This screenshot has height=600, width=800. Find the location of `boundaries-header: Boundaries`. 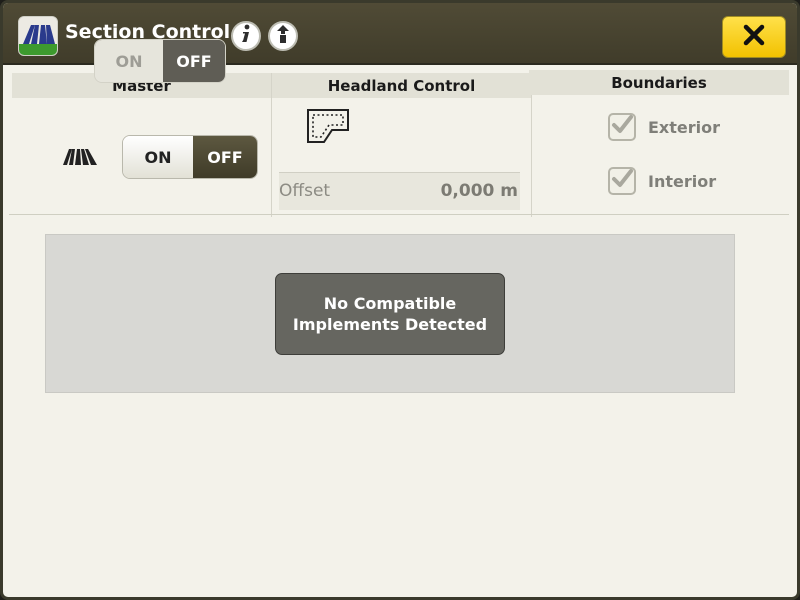

boundaries-header: Boundaries is located at coordinates (659, 82).